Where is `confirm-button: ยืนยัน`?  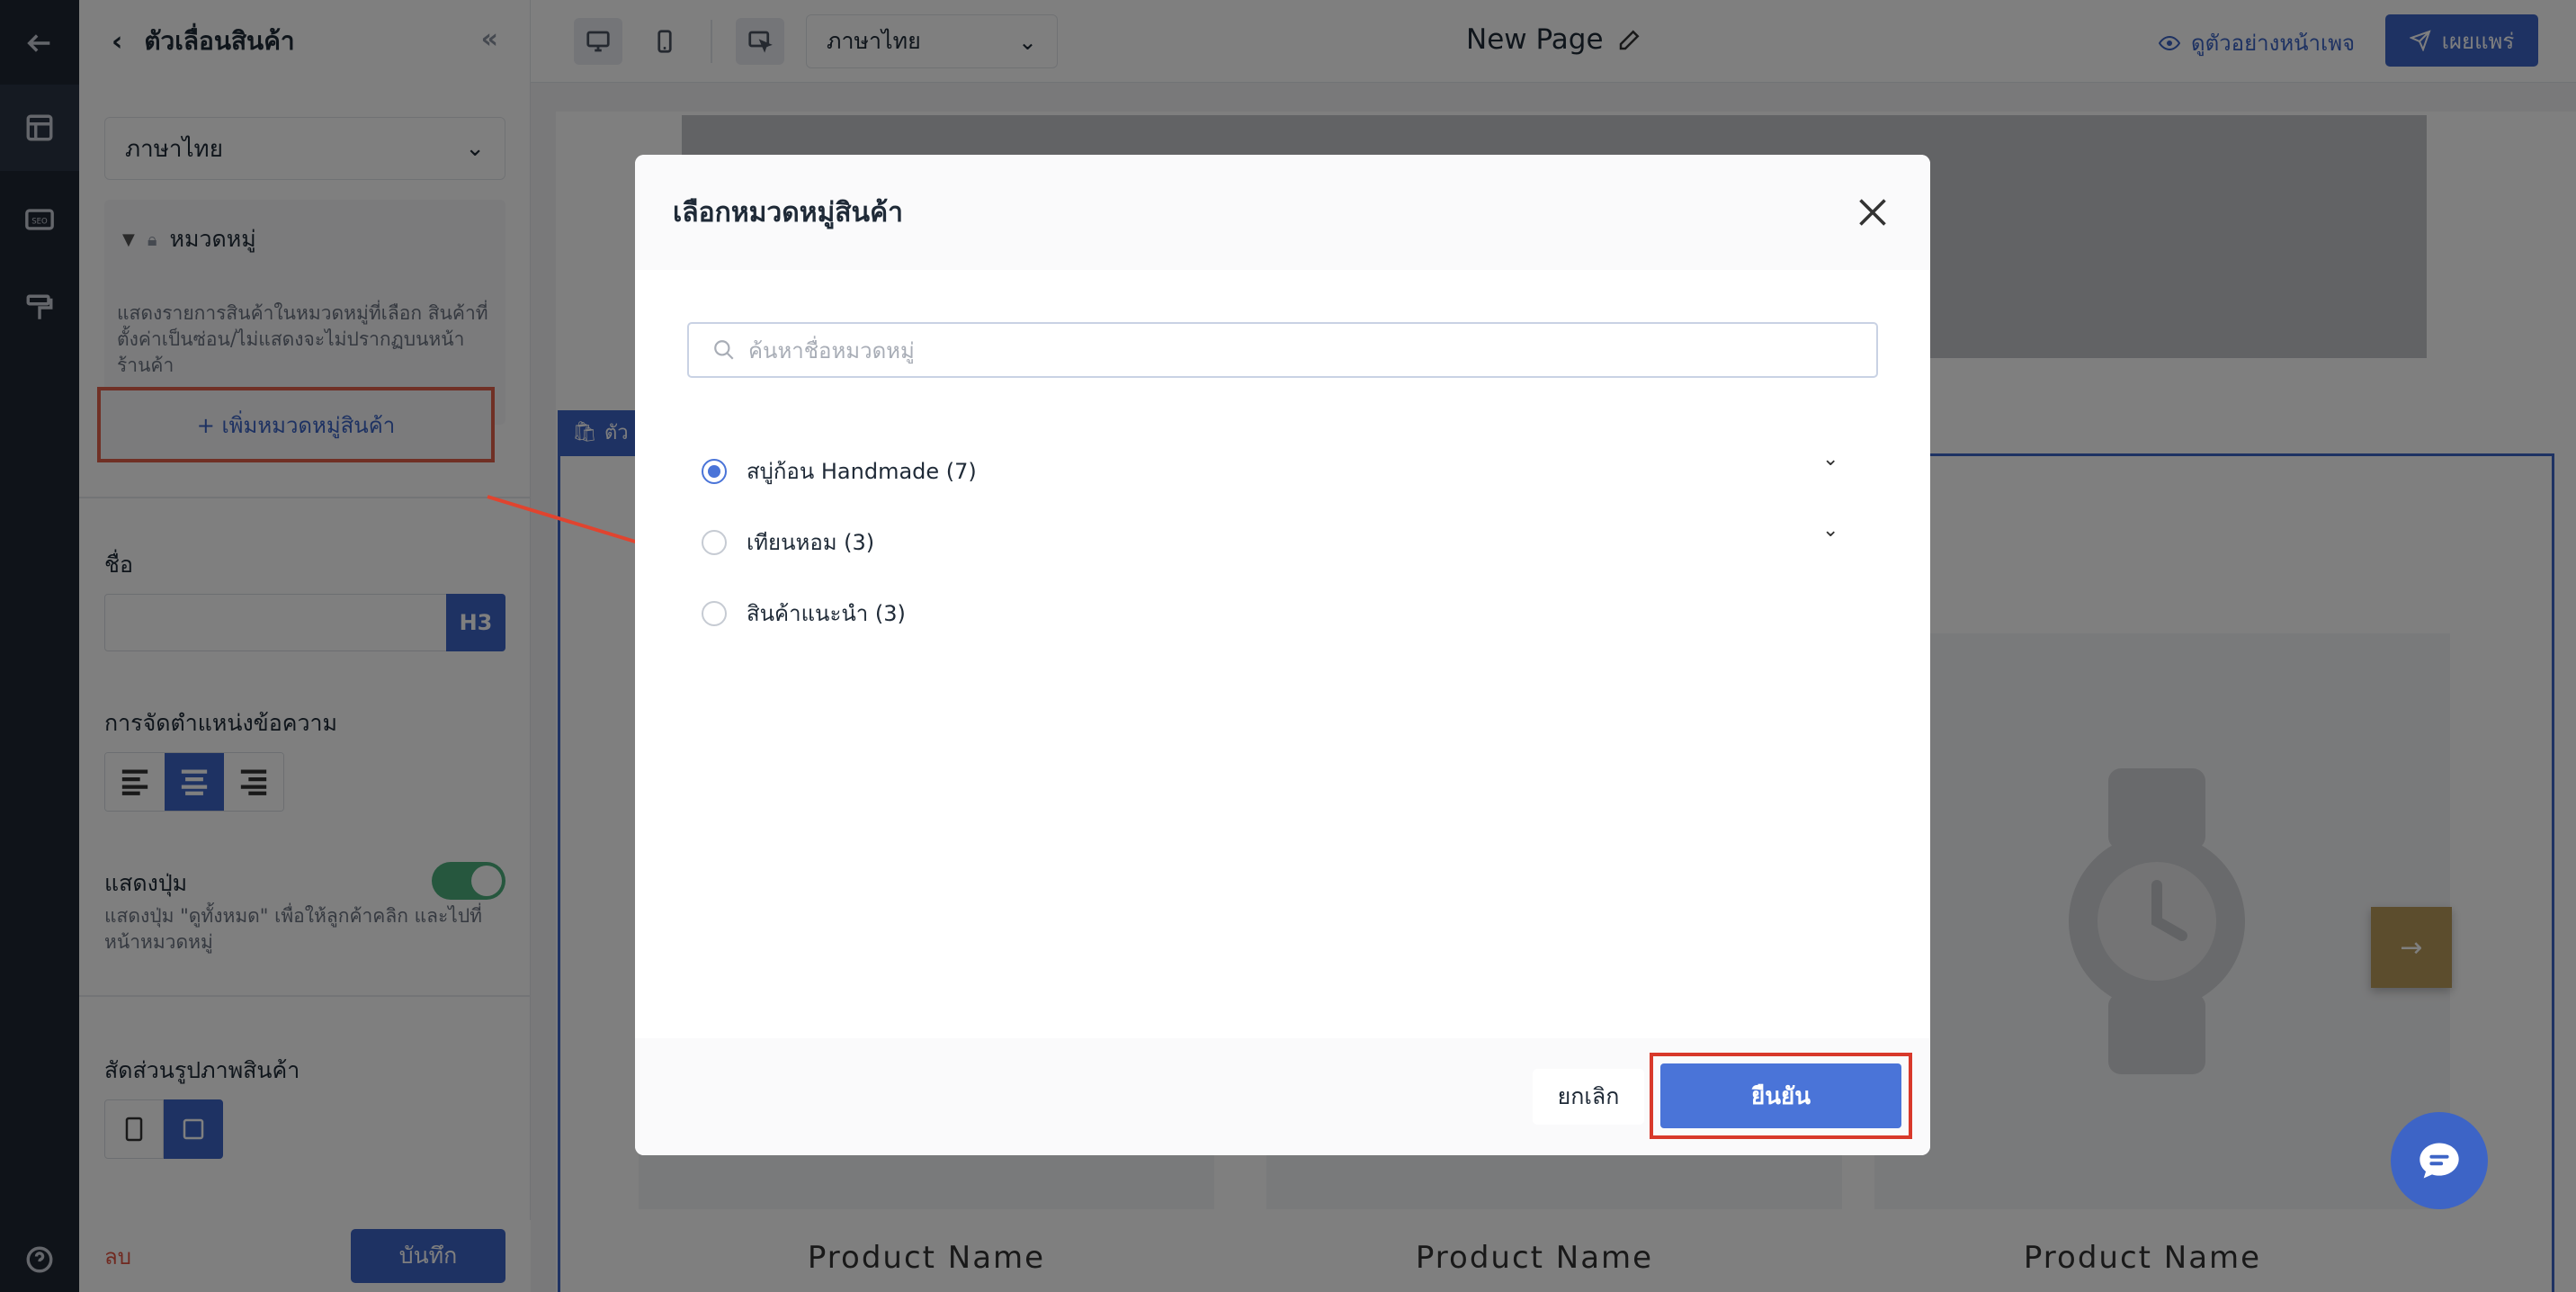
confirm-button: ยืนยัน is located at coordinates (1780, 1095).